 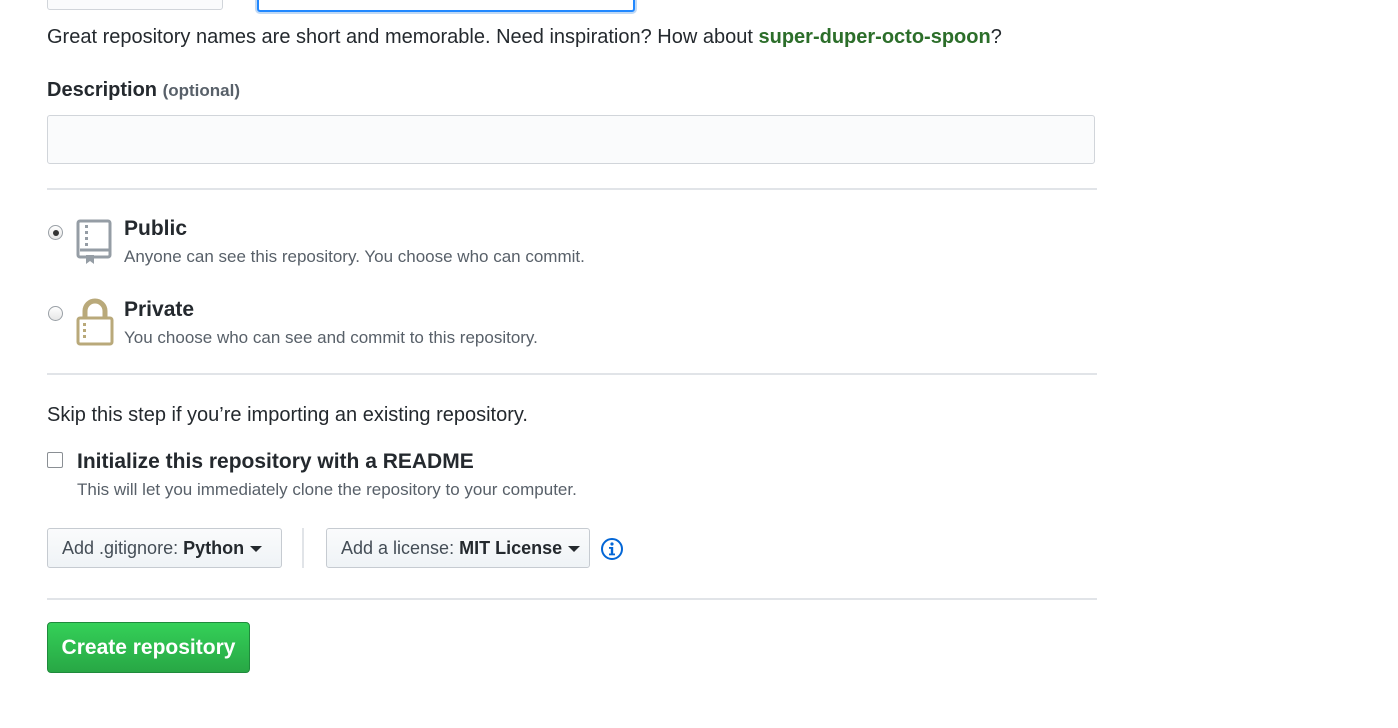 I want to click on repository-name-input, so click(x=446, y=6).